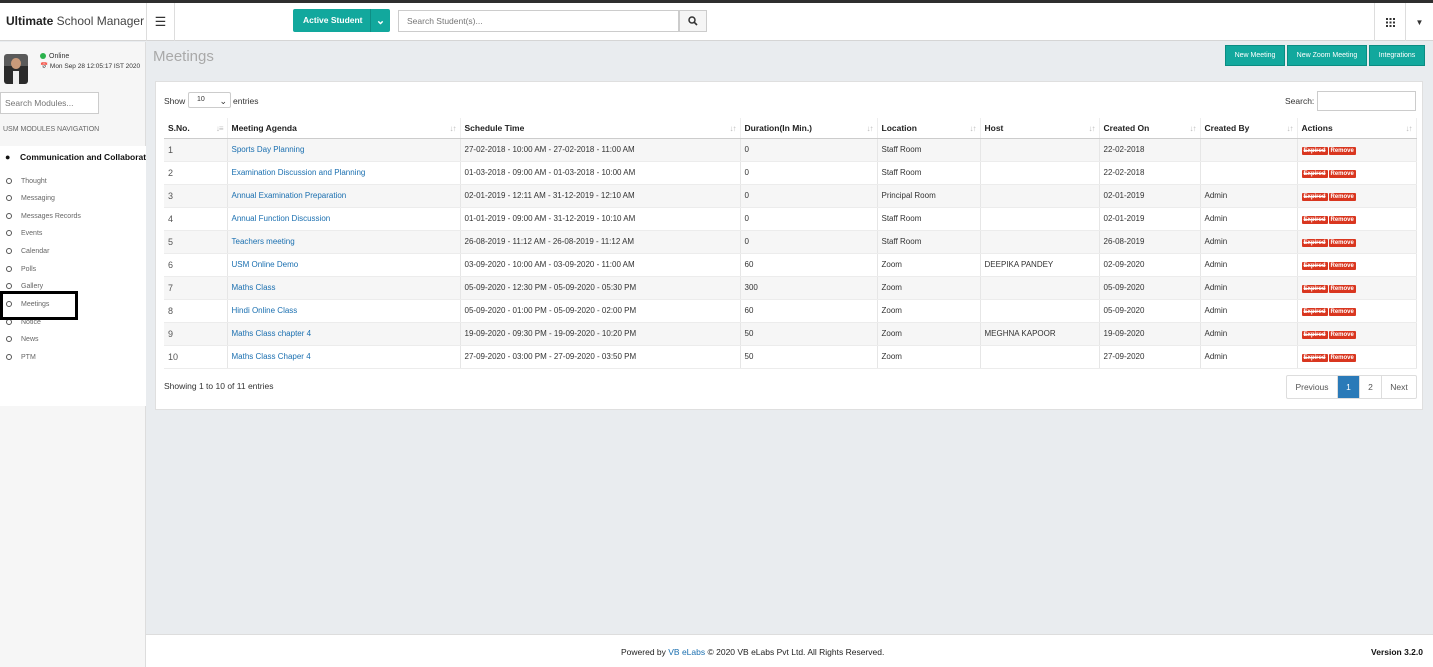  I want to click on sidebar-item-messaging: Messaging, so click(30, 198).